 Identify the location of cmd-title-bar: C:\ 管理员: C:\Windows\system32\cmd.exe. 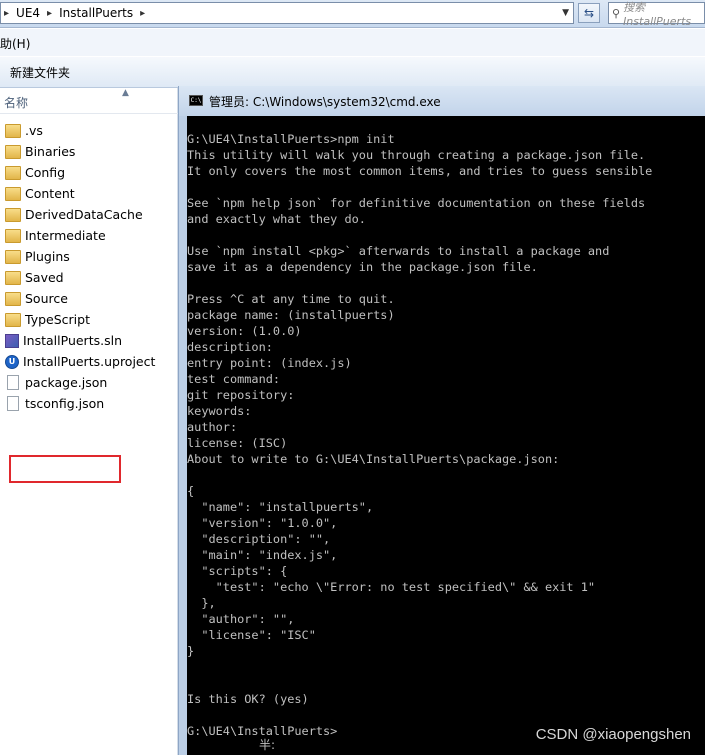
(442, 101).